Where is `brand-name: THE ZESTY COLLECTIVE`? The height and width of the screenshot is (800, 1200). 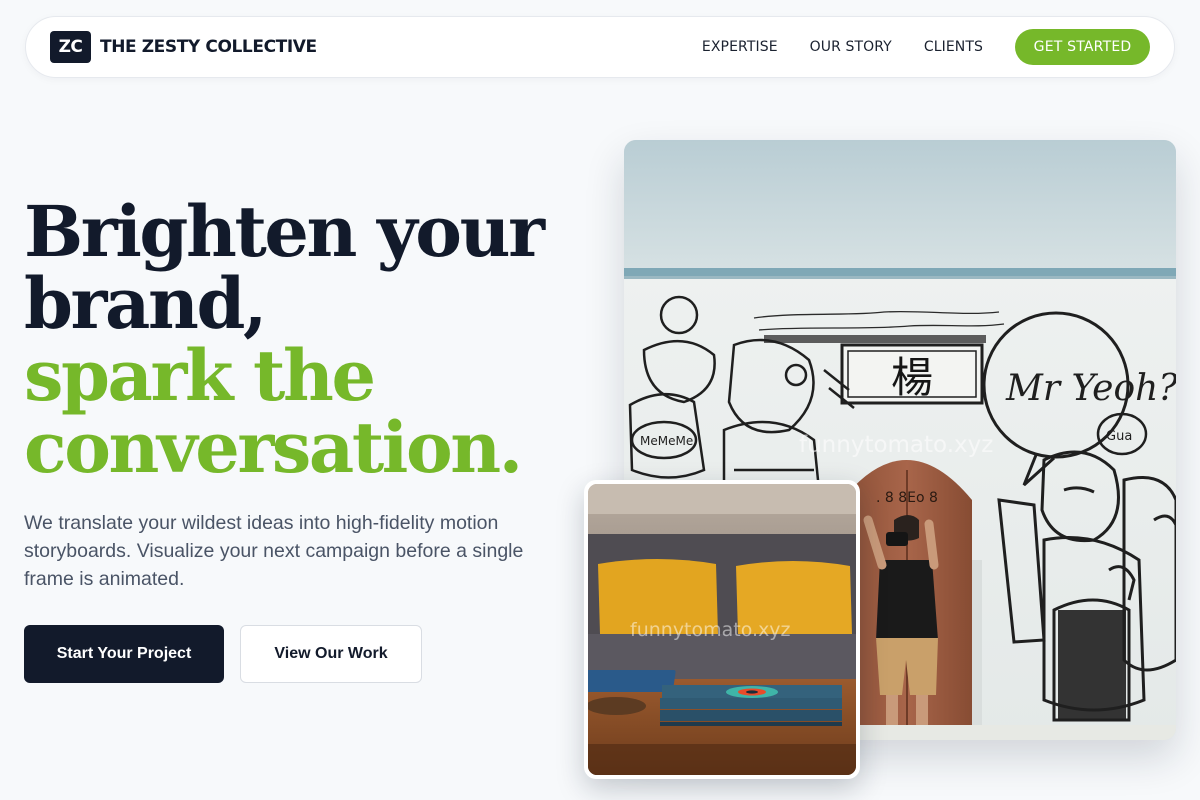 brand-name: THE ZESTY COLLECTIVE is located at coordinates (208, 47).